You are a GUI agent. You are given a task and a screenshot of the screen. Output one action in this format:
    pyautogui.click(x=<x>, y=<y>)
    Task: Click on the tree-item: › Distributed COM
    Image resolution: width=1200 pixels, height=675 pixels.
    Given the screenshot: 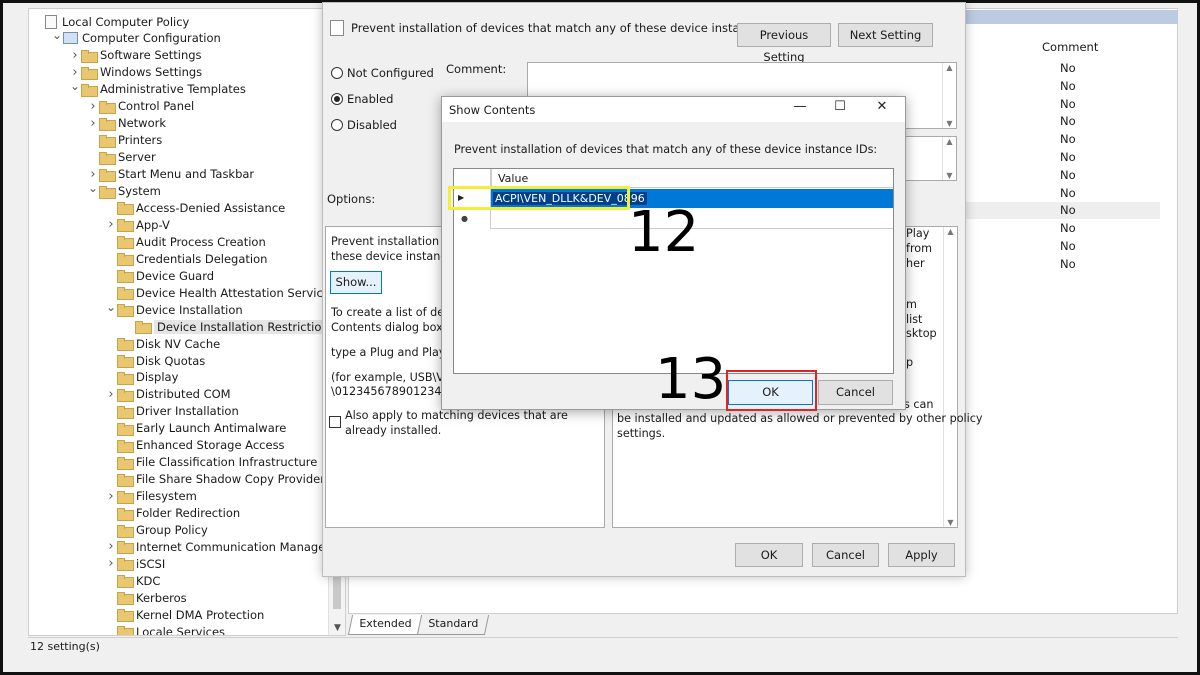 What is the action you would take?
    pyautogui.click(x=168, y=394)
    